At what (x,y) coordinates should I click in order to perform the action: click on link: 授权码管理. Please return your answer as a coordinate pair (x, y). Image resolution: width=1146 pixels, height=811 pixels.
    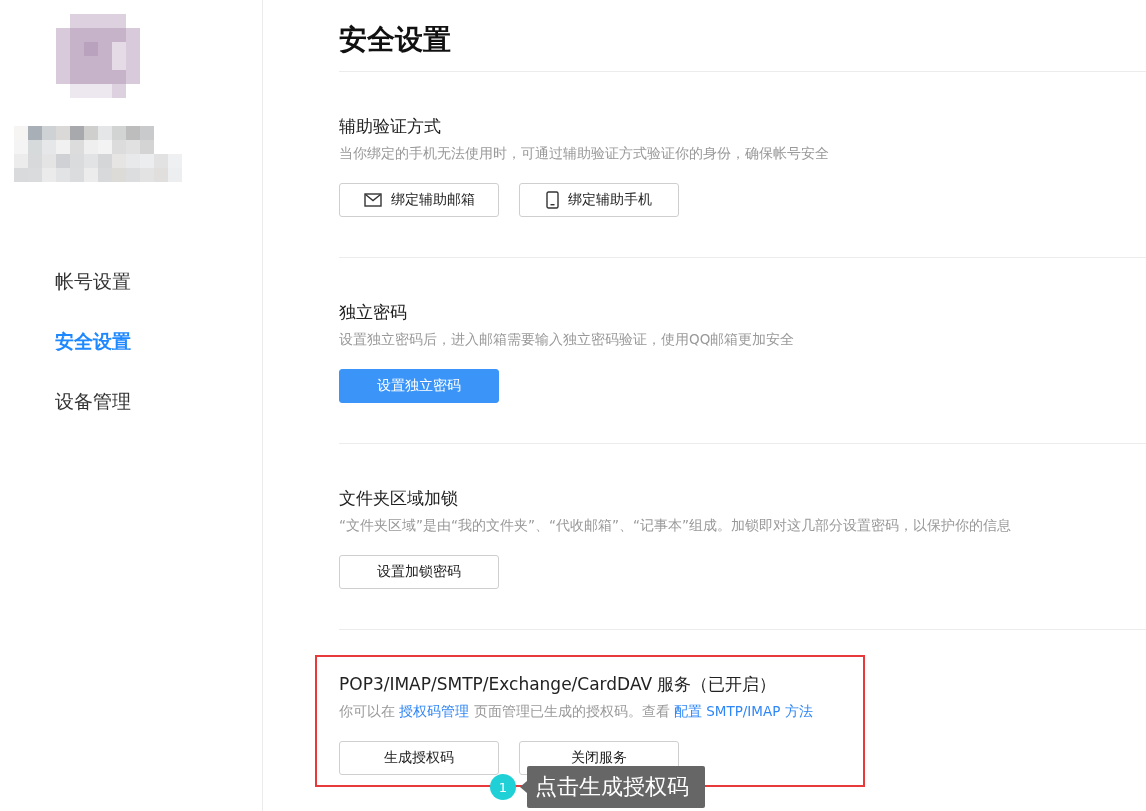
    Looking at the image, I should click on (434, 711).